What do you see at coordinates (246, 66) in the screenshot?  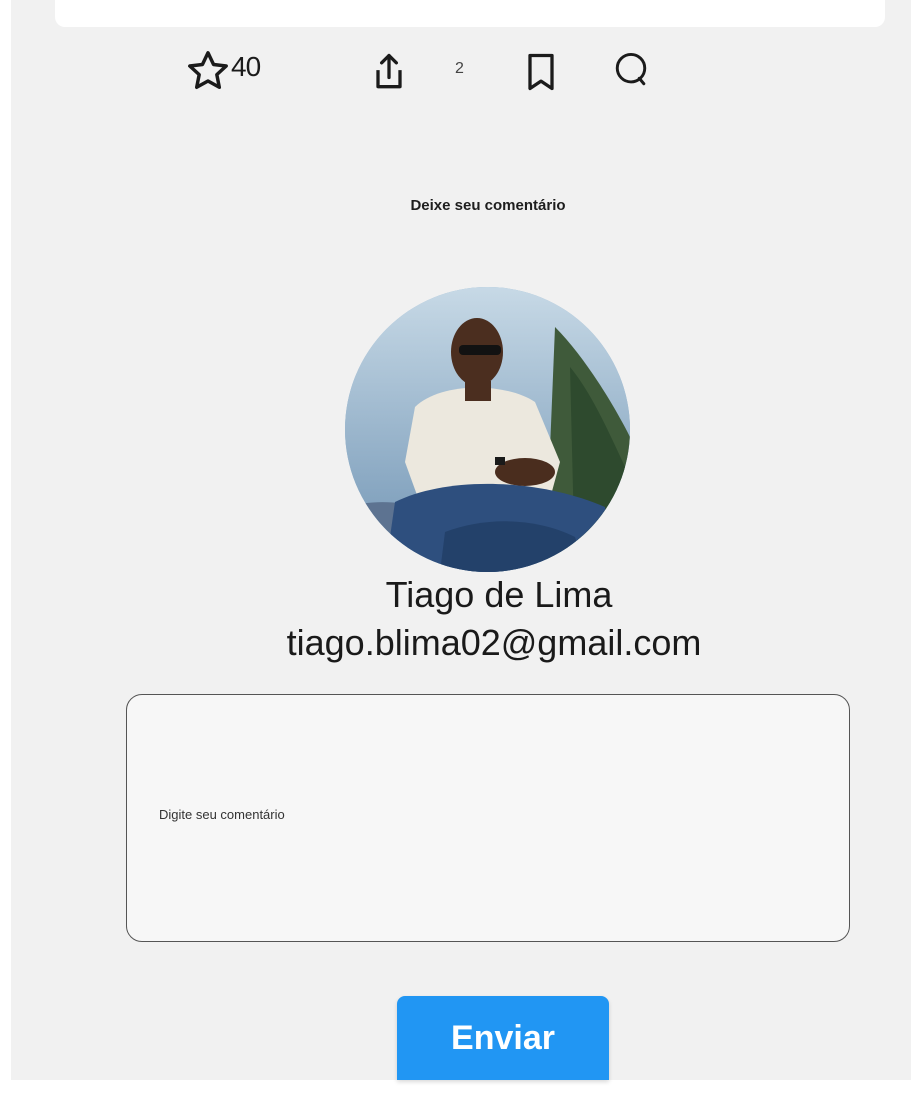 I see `star-count: 40` at bounding box center [246, 66].